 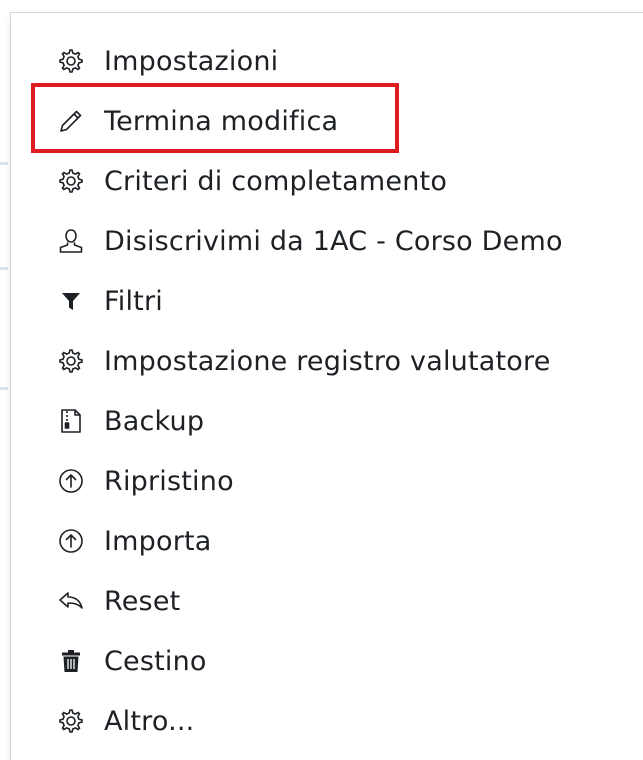 What do you see at coordinates (71, 241) in the screenshot?
I see `user-icon` at bounding box center [71, 241].